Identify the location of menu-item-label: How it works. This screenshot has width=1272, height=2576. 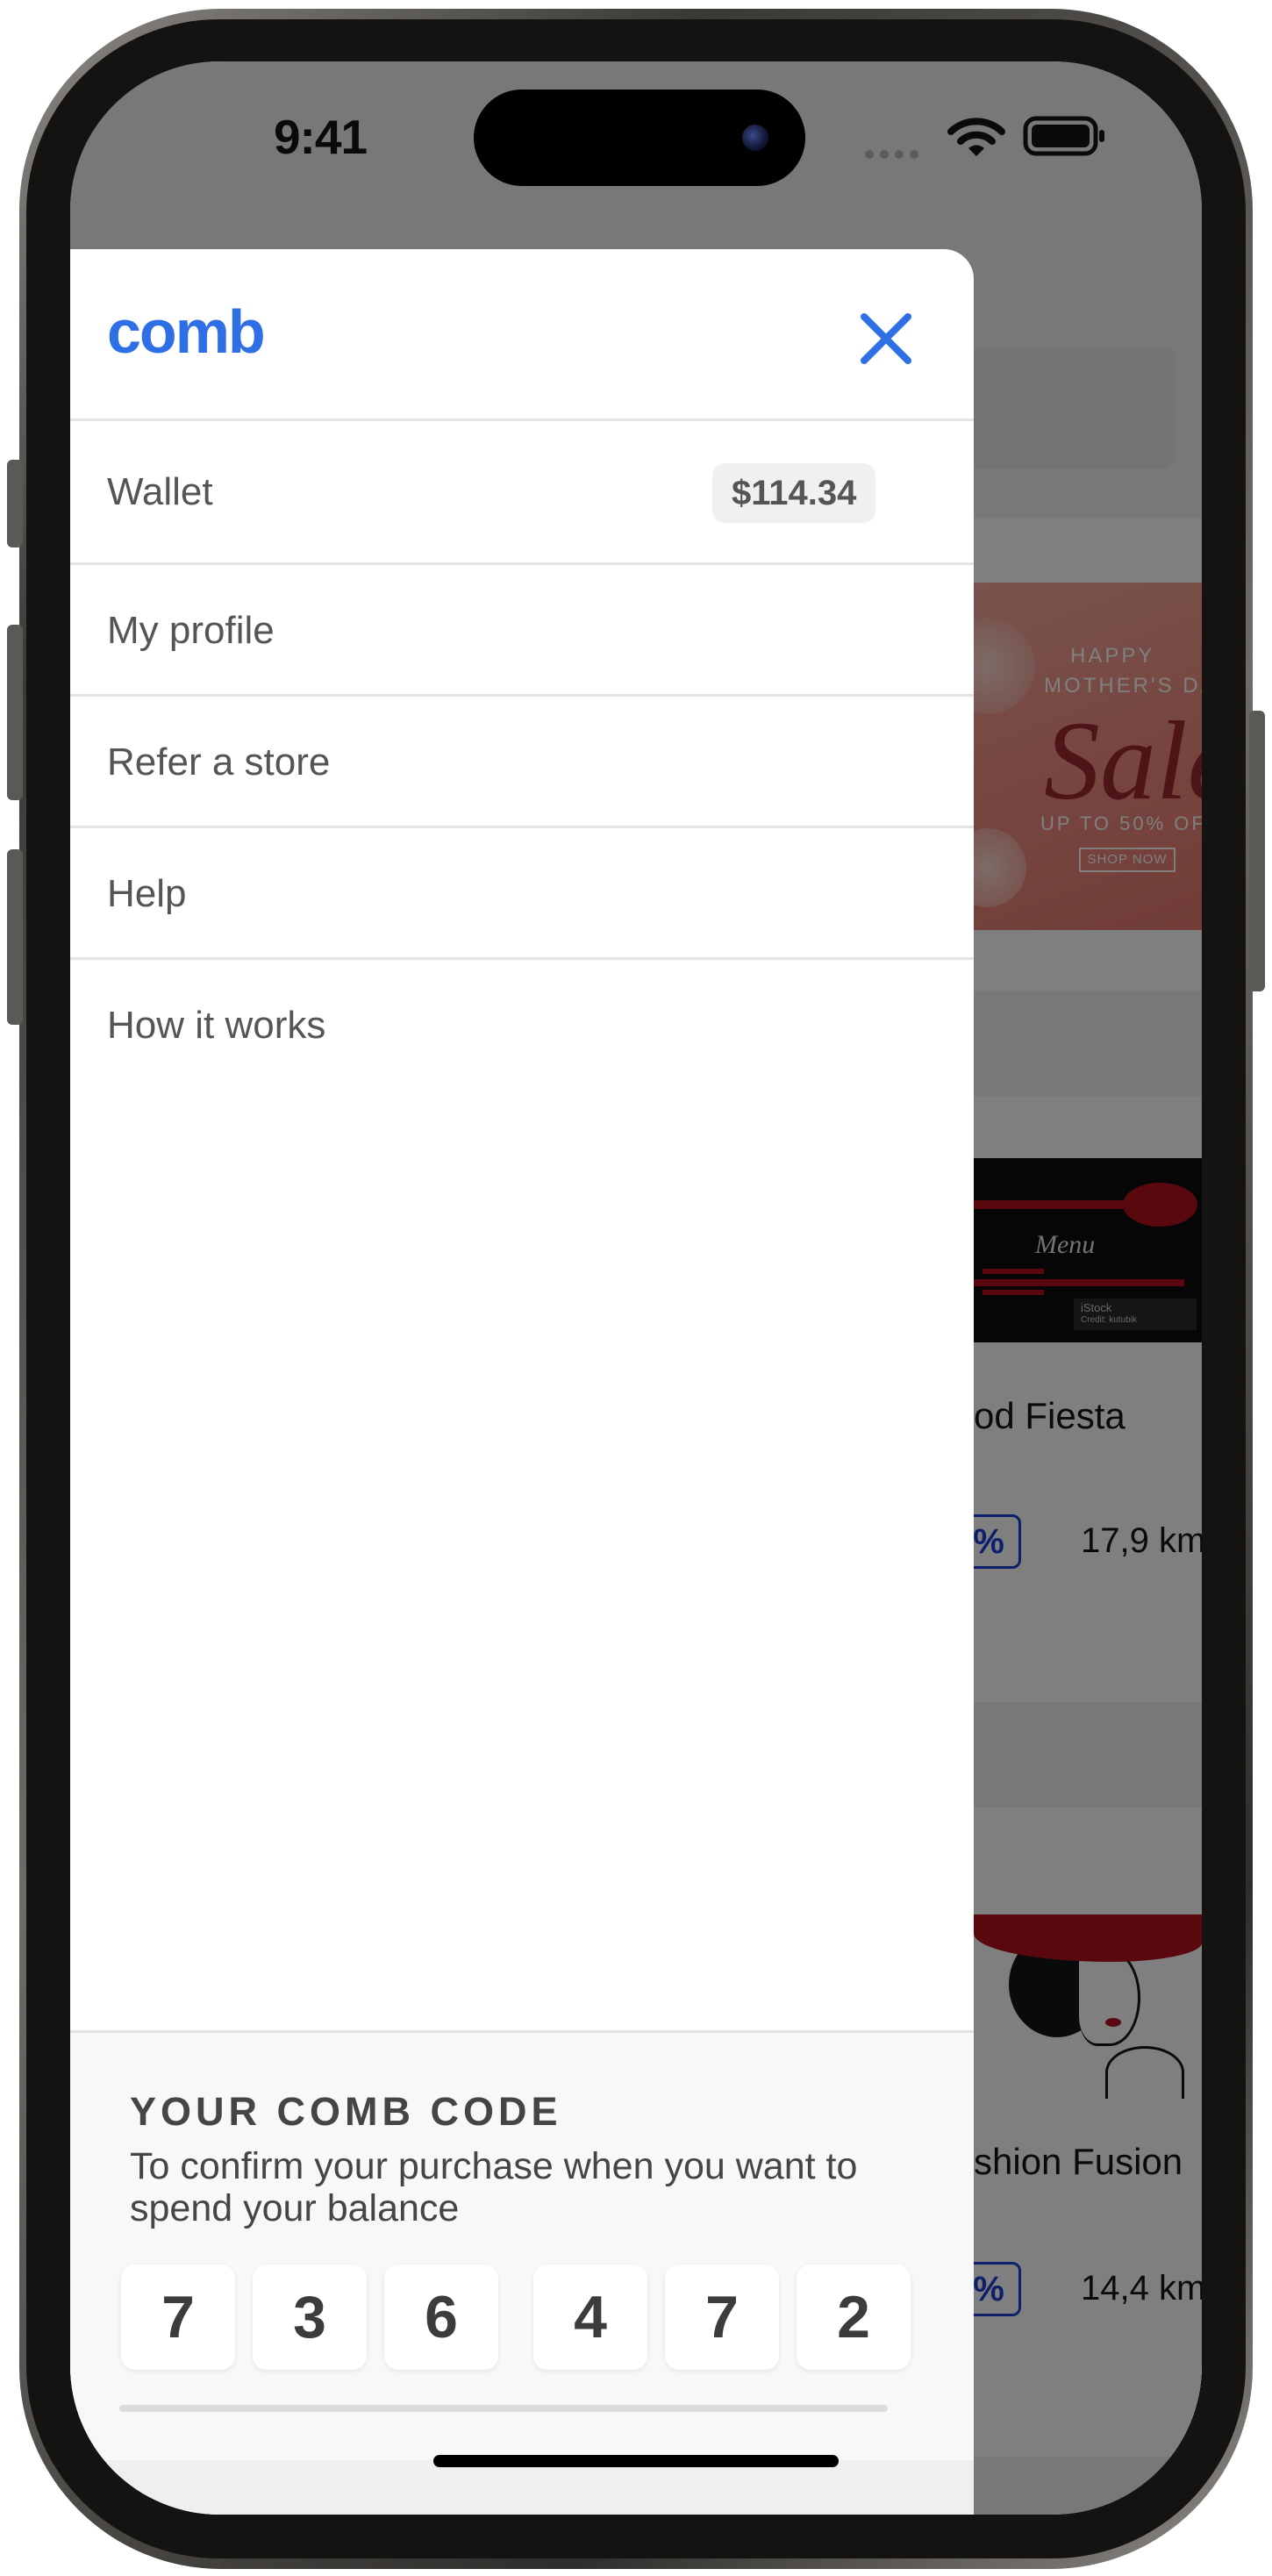
(216, 1025).